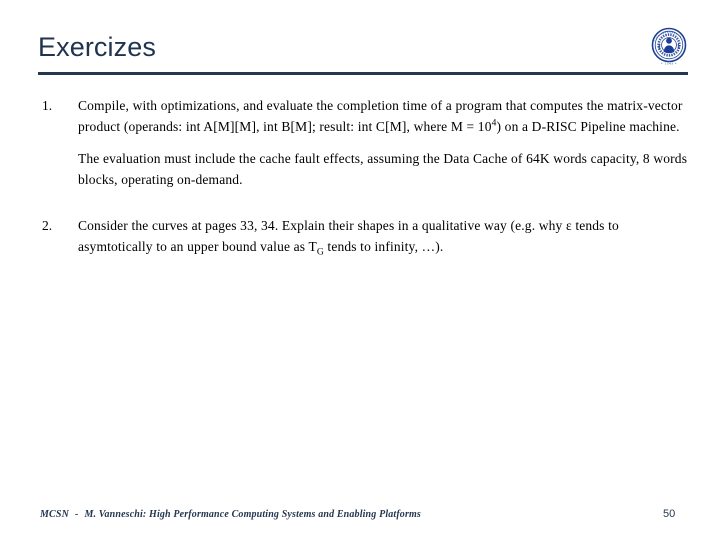 The height and width of the screenshot is (540, 720). What do you see at coordinates (363, 73) in the screenshot?
I see `title-underline-rule` at bounding box center [363, 73].